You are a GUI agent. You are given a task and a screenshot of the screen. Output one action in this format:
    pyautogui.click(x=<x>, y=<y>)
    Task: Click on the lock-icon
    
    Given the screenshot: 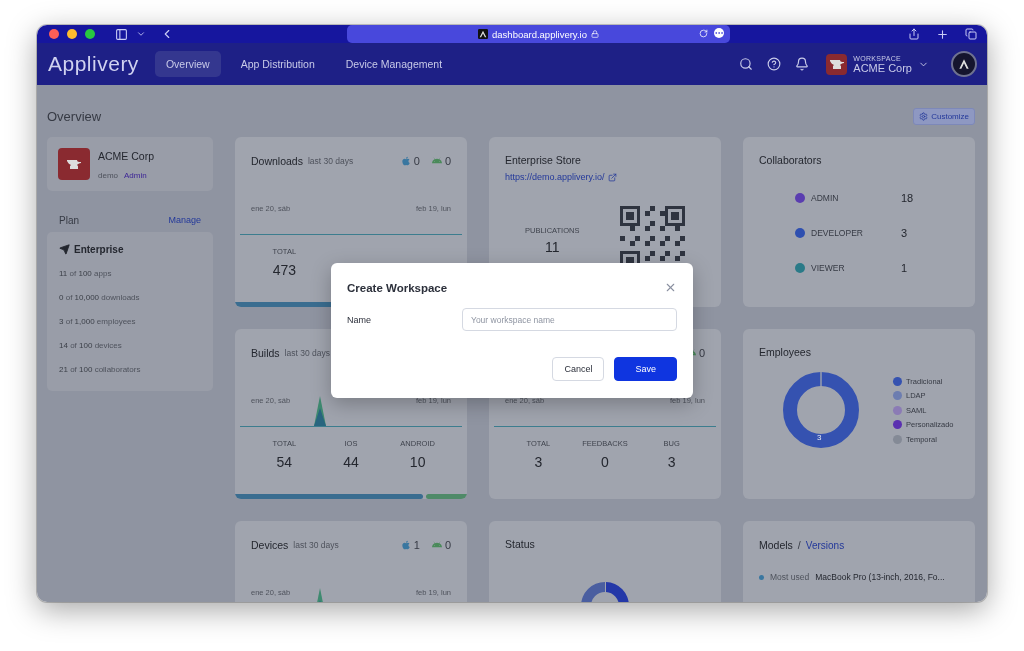 What is the action you would take?
    pyautogui.click(x=594, y=34)
    